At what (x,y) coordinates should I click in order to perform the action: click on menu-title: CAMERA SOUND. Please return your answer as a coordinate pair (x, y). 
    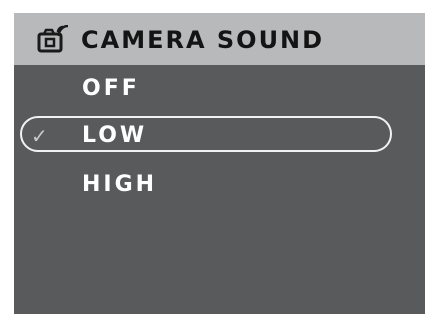
    Looking at the image, I should click on (203, 40).